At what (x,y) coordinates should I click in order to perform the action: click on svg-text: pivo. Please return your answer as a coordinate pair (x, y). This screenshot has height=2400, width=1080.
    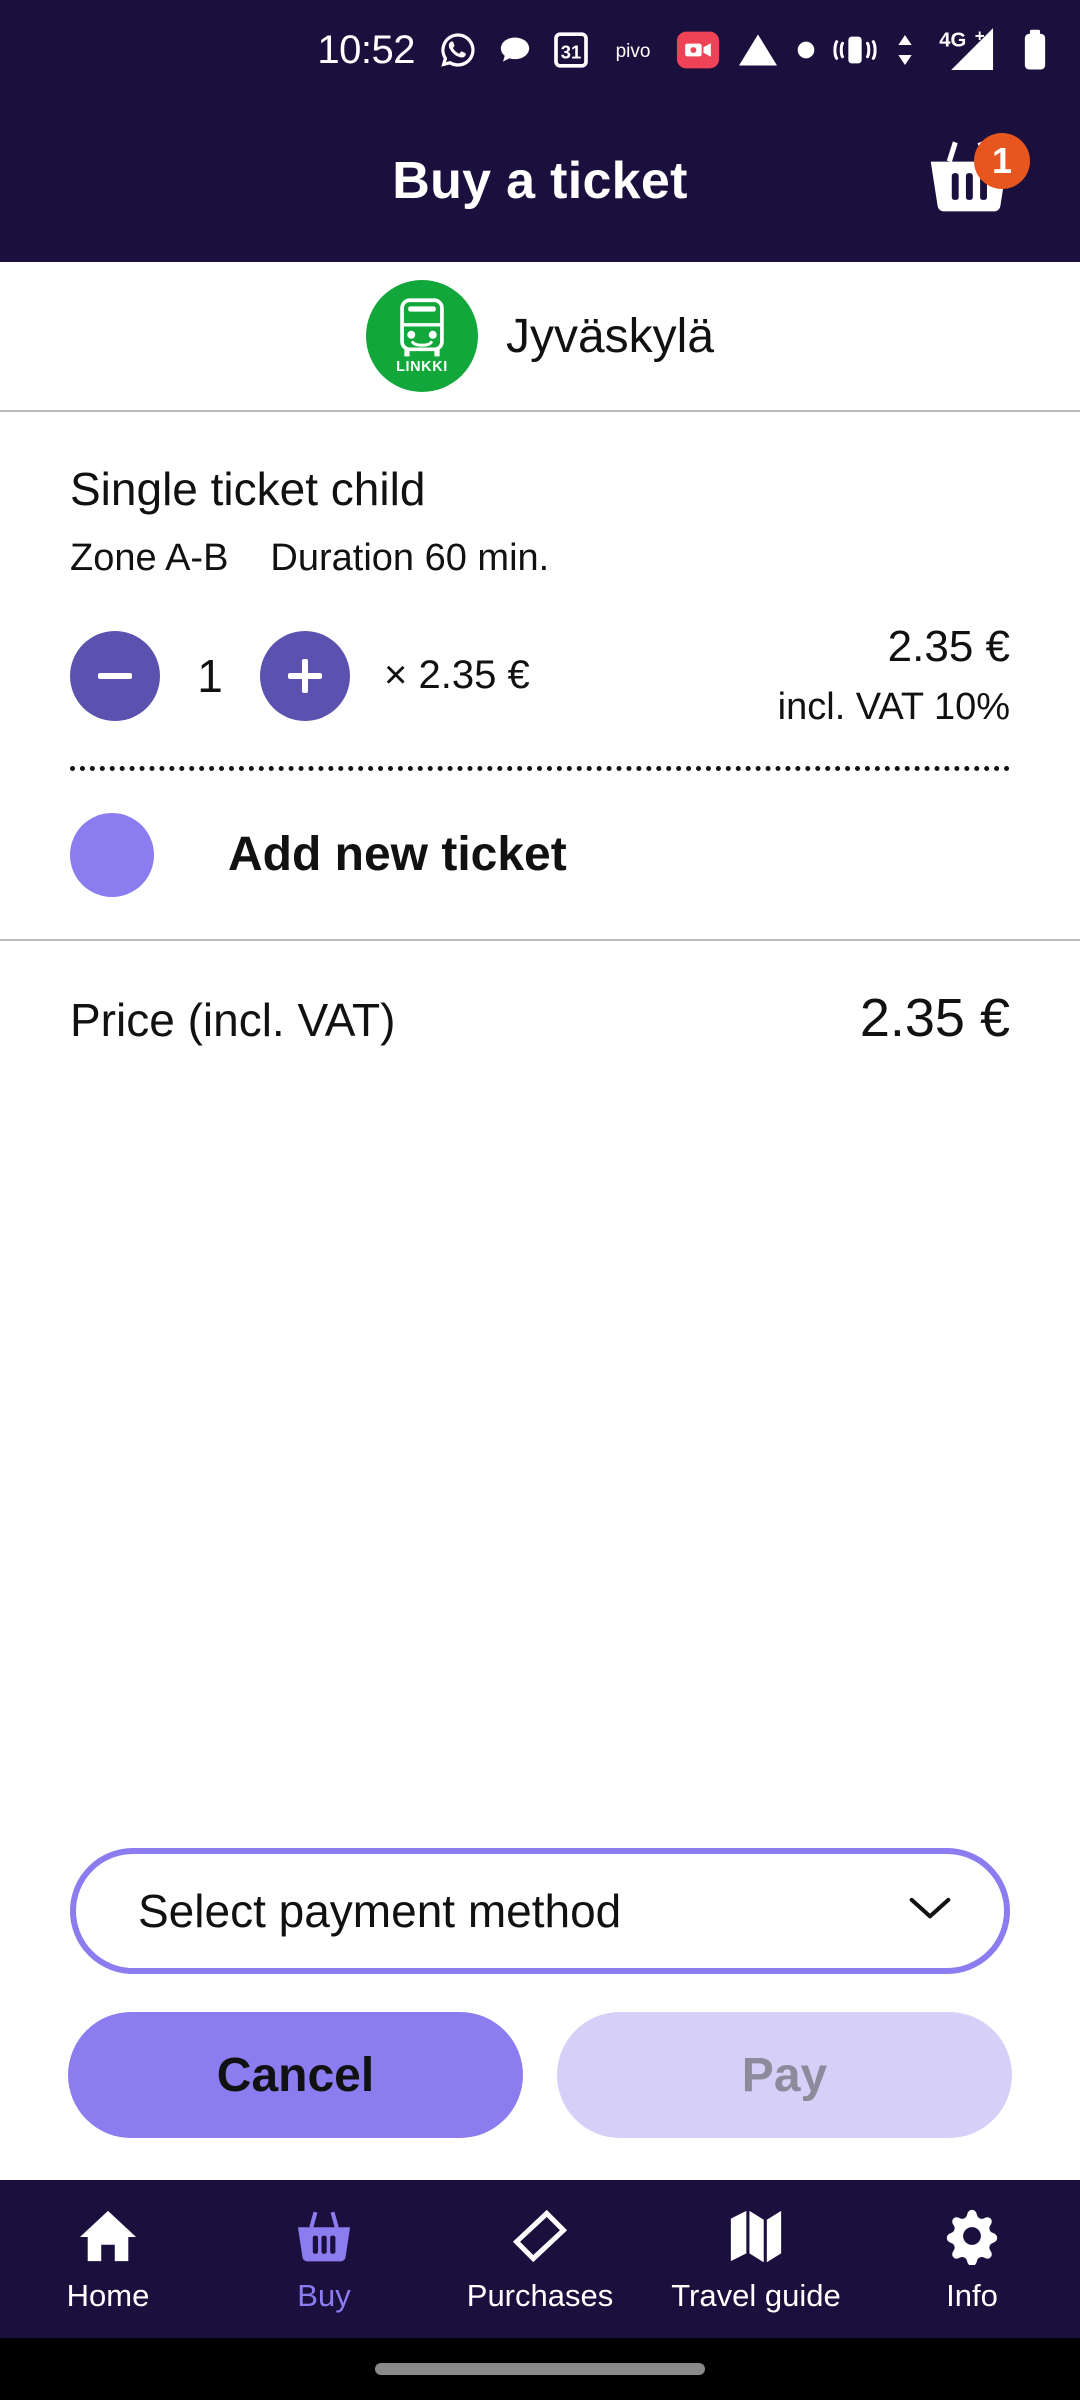
    Looking at the image, I should click on (633, 51).